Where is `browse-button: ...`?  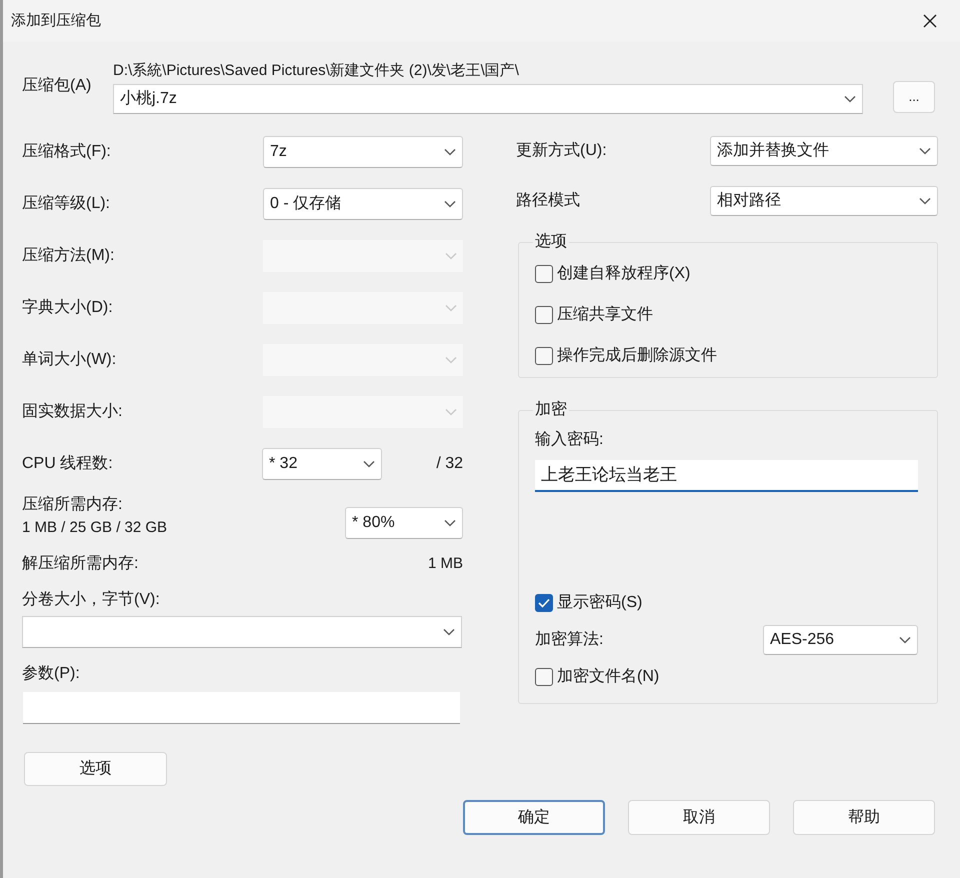
browse-button: ... is located at coordinates (914, 97).